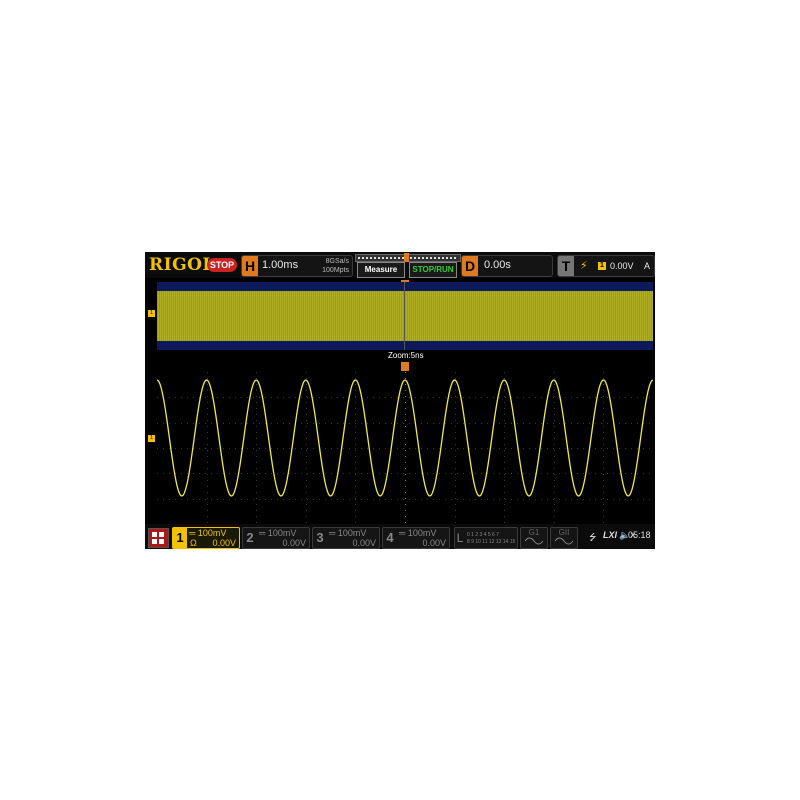 The height and width of the screenshot is (800, 800). What do you see at coordinates (584, 266) in the screenshot?
I see `trigger-edge-icon: ⚡` at bounding box center [584, 266].